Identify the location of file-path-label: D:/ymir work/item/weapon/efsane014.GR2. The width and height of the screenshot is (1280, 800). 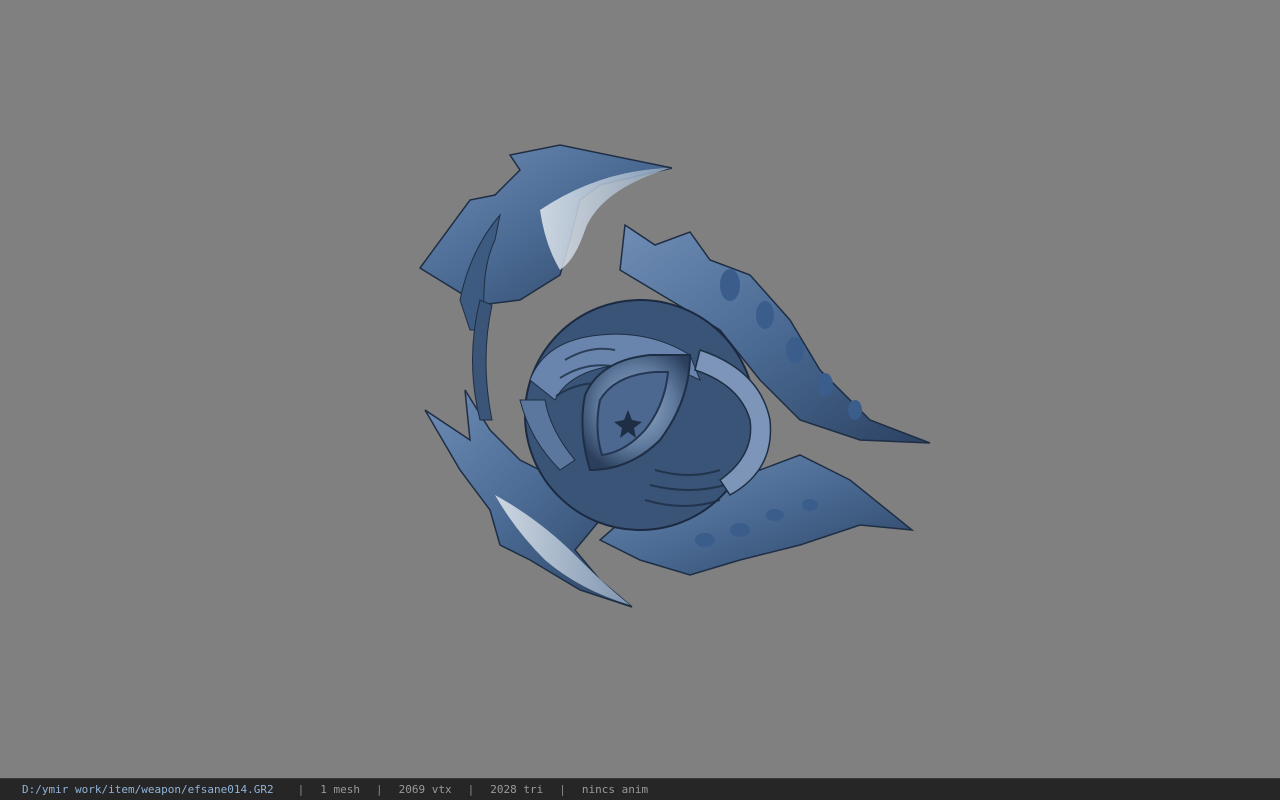
(148, 789).